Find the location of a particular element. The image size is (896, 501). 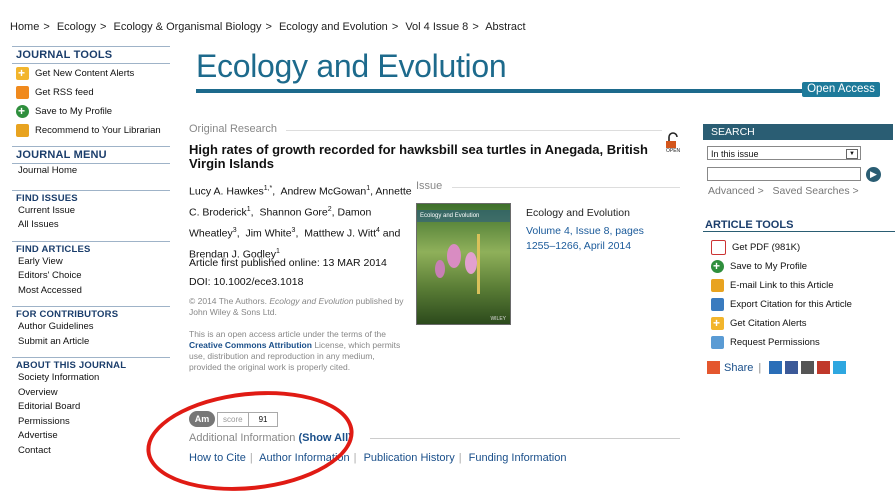

breadcrumb-ecology: Ecology is located at coordinates (76, 27).